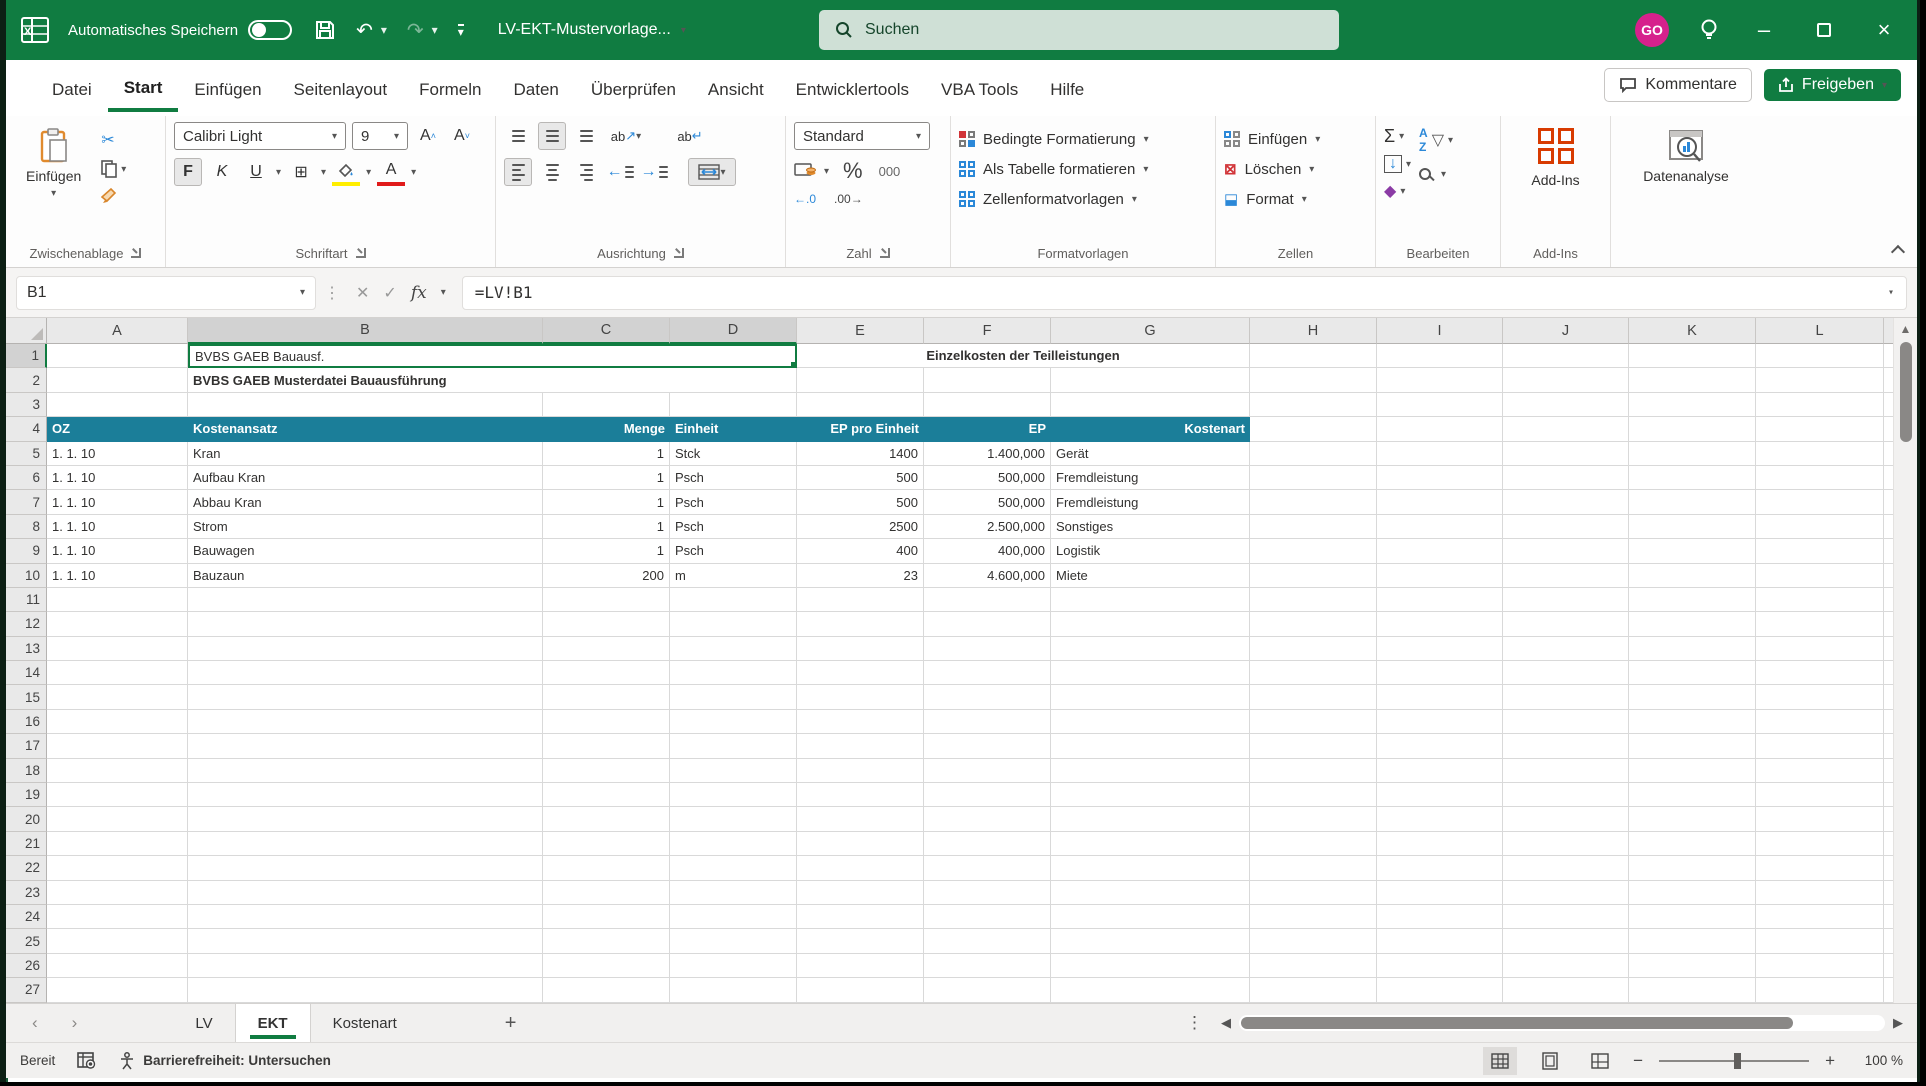  Describe the element at coordinates (1150, 844) in the screenshot. I see `cell-G21` at that location.